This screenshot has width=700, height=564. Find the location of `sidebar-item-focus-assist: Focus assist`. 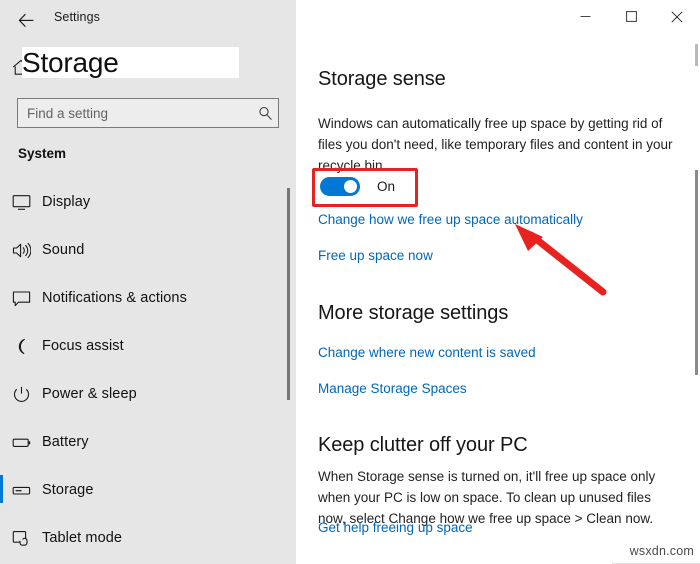

sidebar-item-focus-assist: Focus assist is located at coordinates (140, 346).